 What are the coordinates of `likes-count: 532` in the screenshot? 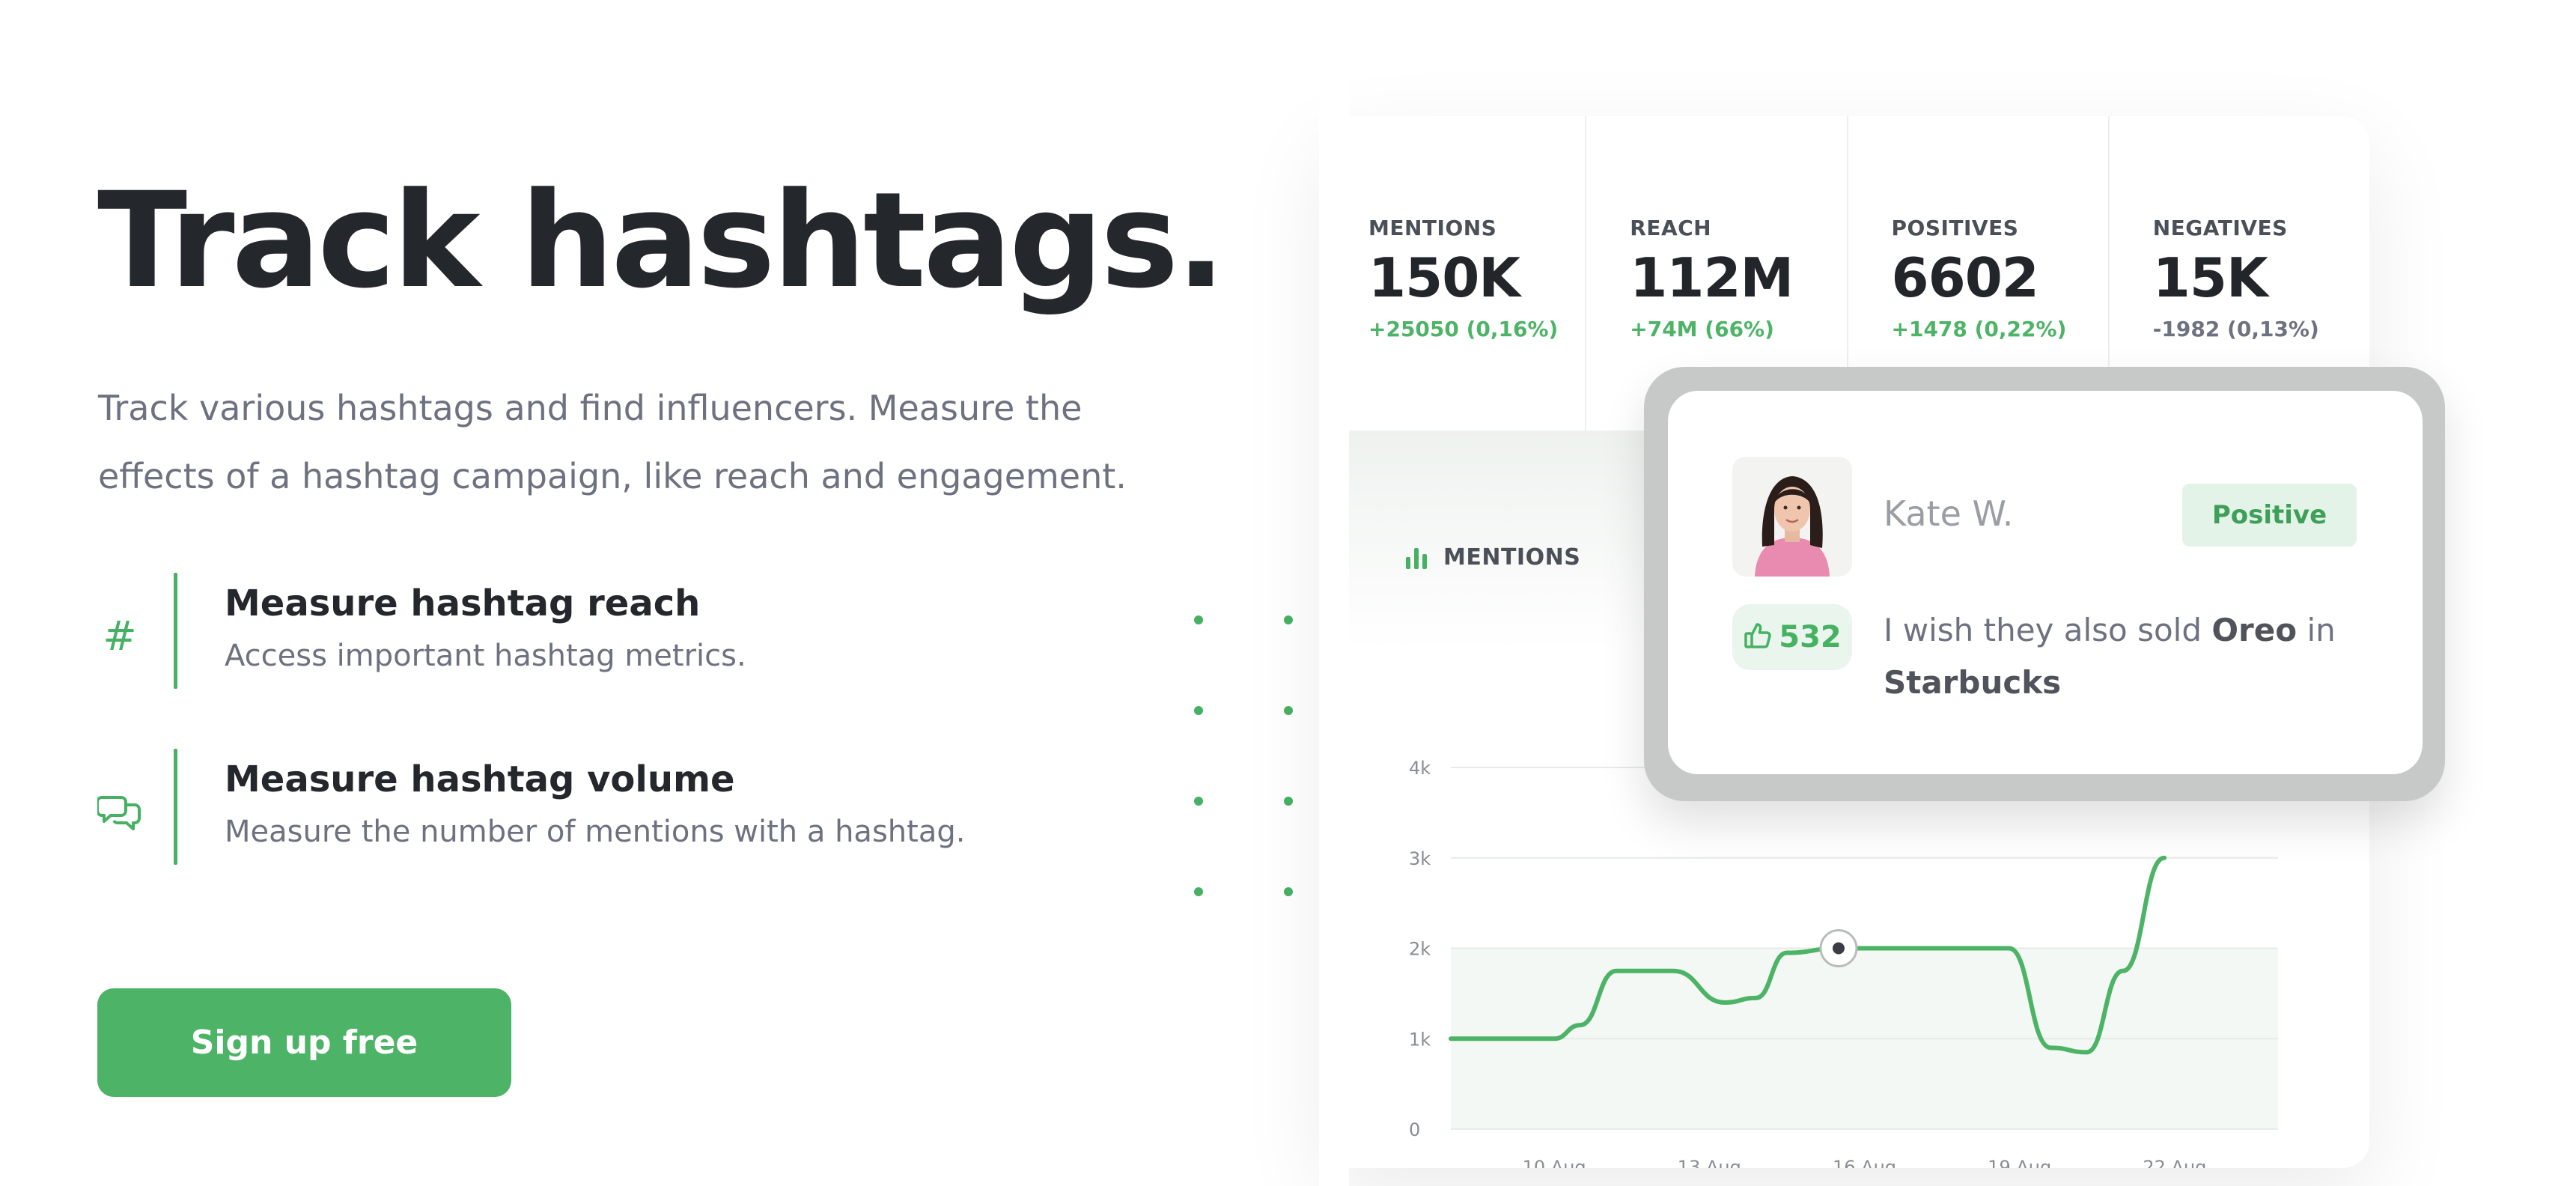 It's located at (1810, 637).